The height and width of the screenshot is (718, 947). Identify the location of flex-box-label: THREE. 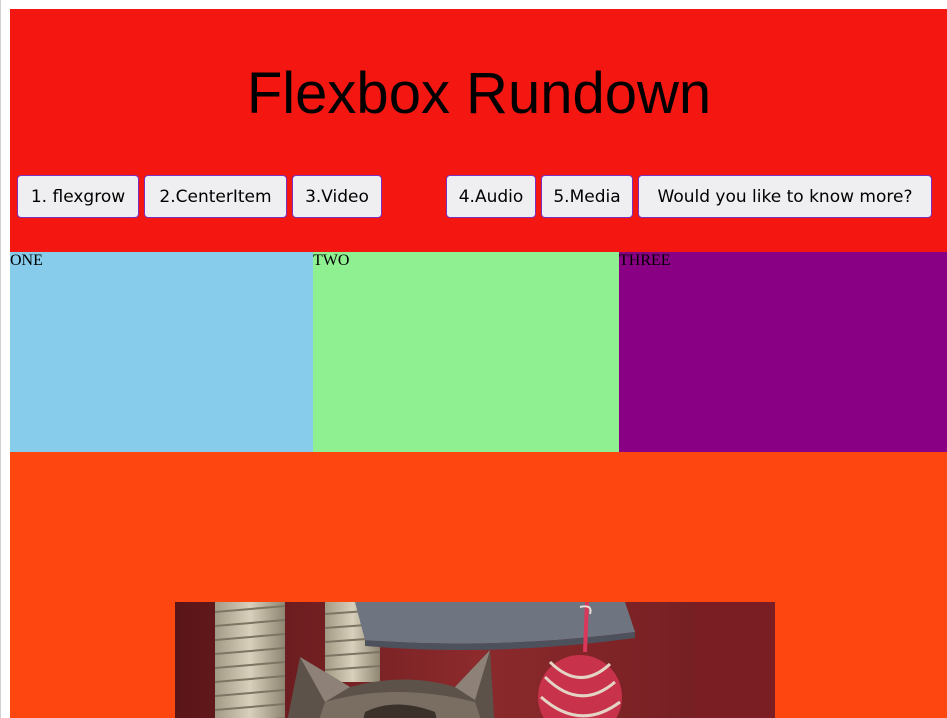
(645, 260).